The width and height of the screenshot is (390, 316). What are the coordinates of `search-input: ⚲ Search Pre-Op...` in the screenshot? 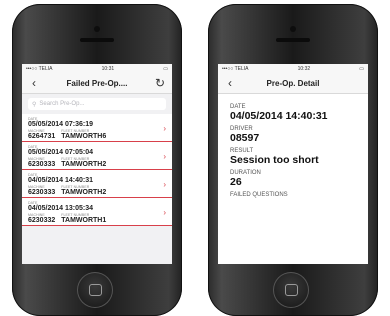 It's located at (97, 104).